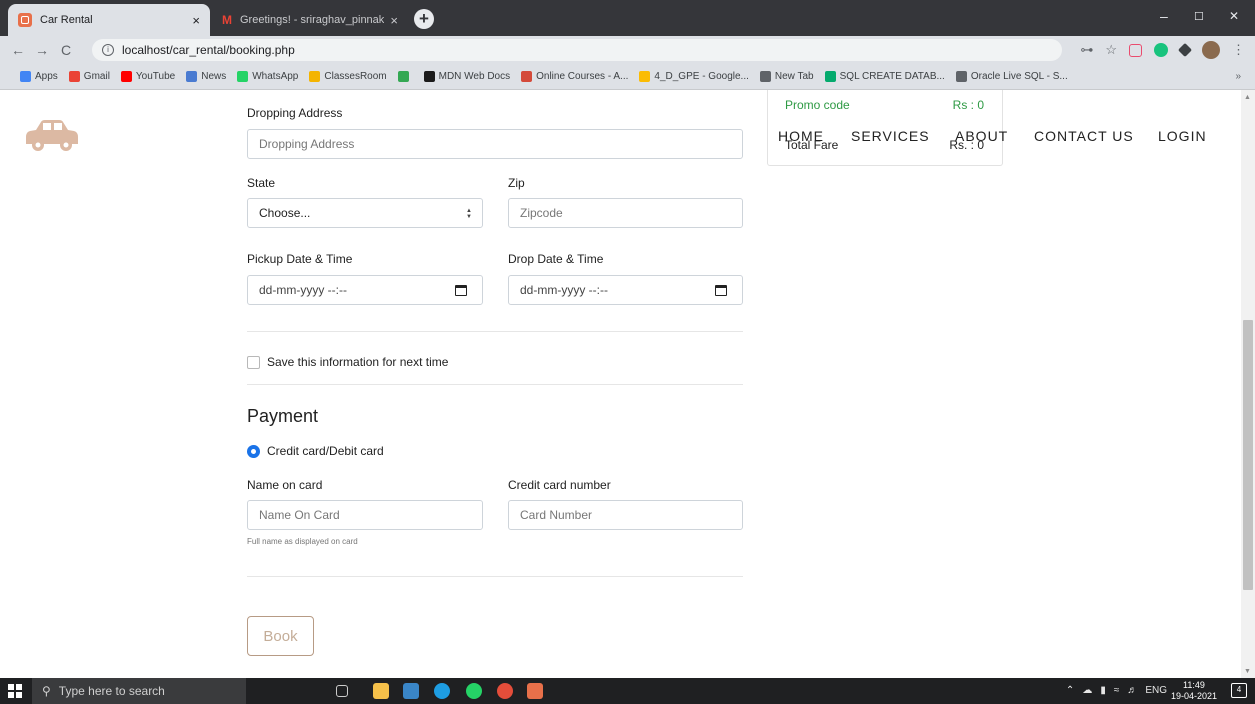 This screenshot has height=704, width=1255. Describe the element at coordinates (52, 138) in the screenshot. I see `car-logo-icon` at that location.